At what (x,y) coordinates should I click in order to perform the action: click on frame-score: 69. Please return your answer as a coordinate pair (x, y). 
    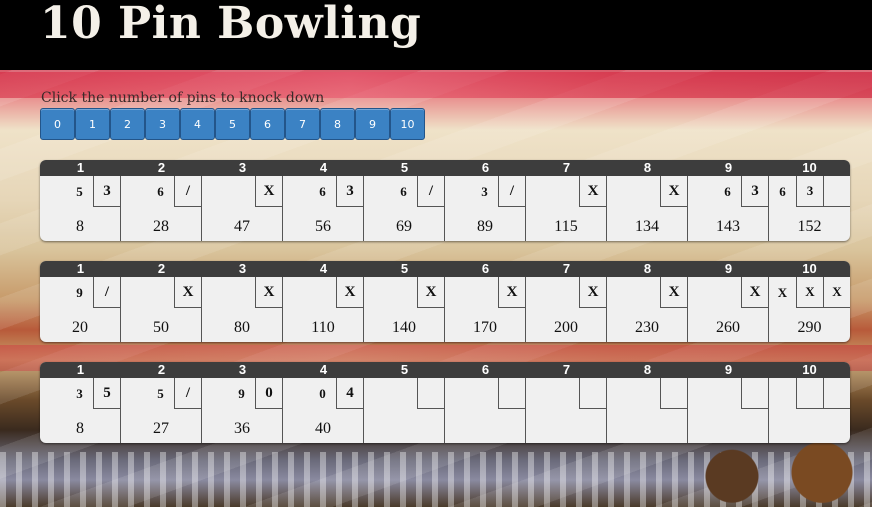
    Looking at the image, I should click on (404, 226).